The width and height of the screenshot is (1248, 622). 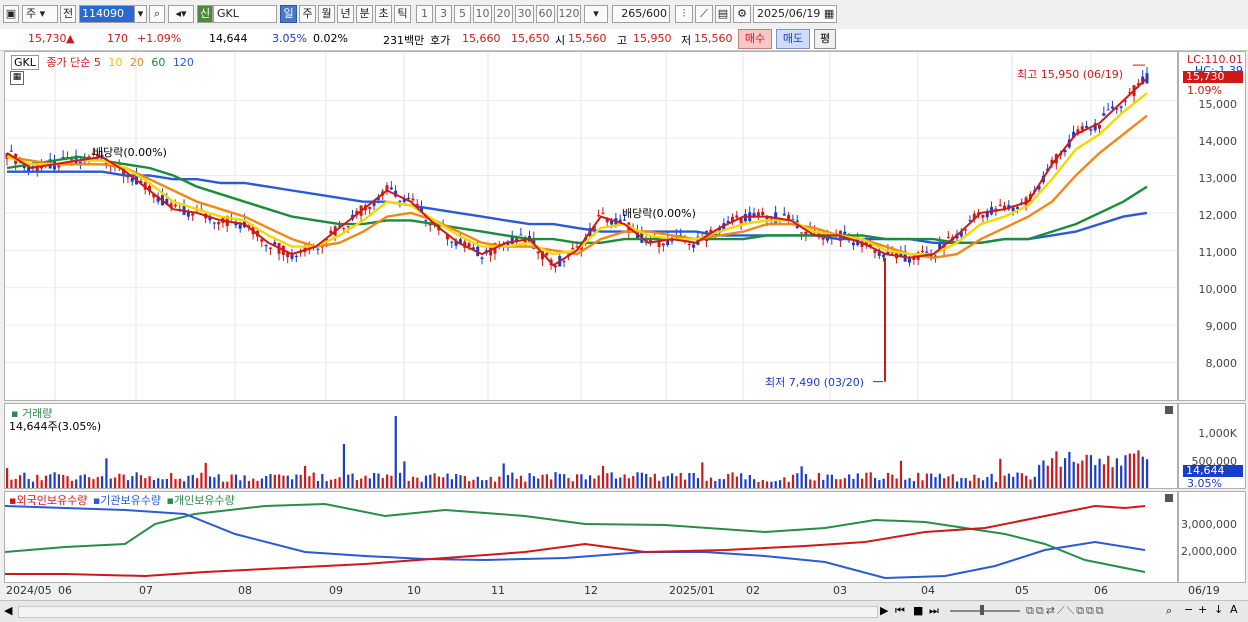 I want to click on calendar-icon: ▦, so click(x=829, y=13).